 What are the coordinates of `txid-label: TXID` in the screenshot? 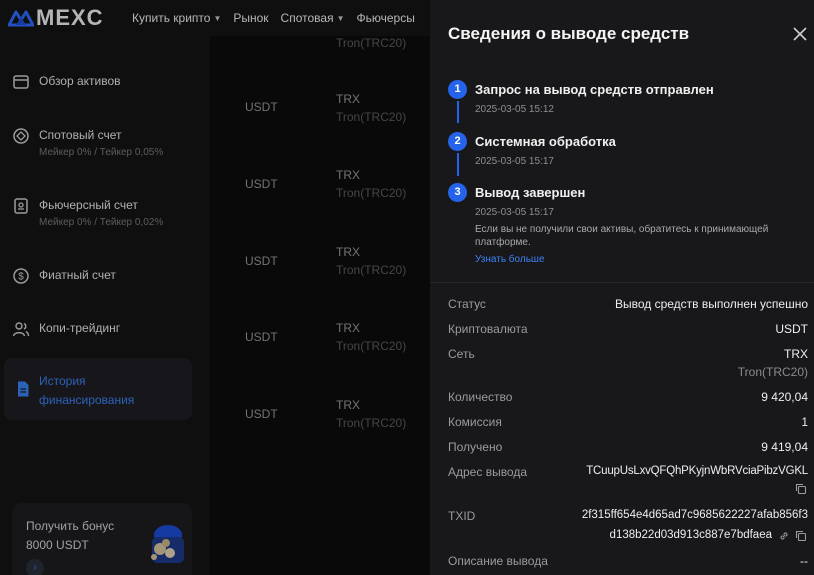 It's located at (462, 516).